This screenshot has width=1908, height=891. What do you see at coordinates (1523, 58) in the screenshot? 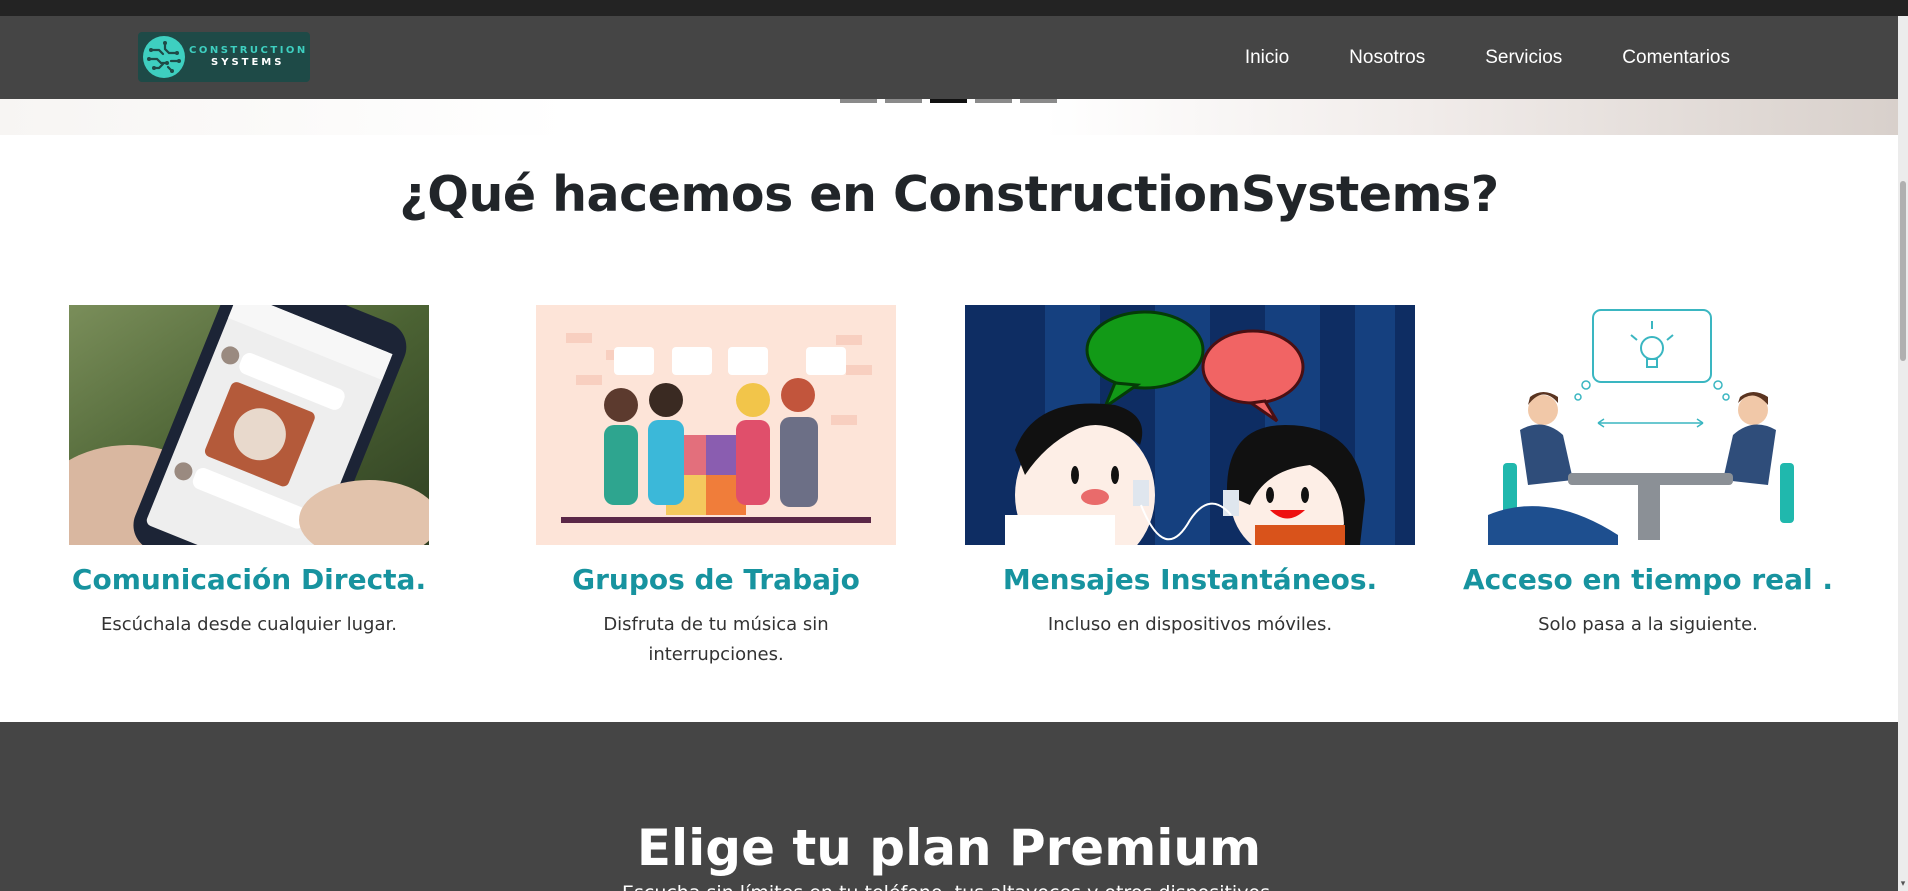
I see `nav-link-servicios: Servicios` at bounding box center [1523, 58].